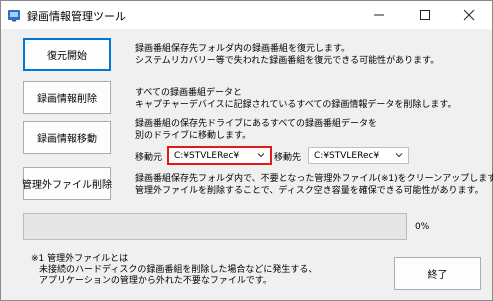  Describe the element at coordinates (149, 158) in the screenshot. I see `move-from-label: 移動元` at that location.